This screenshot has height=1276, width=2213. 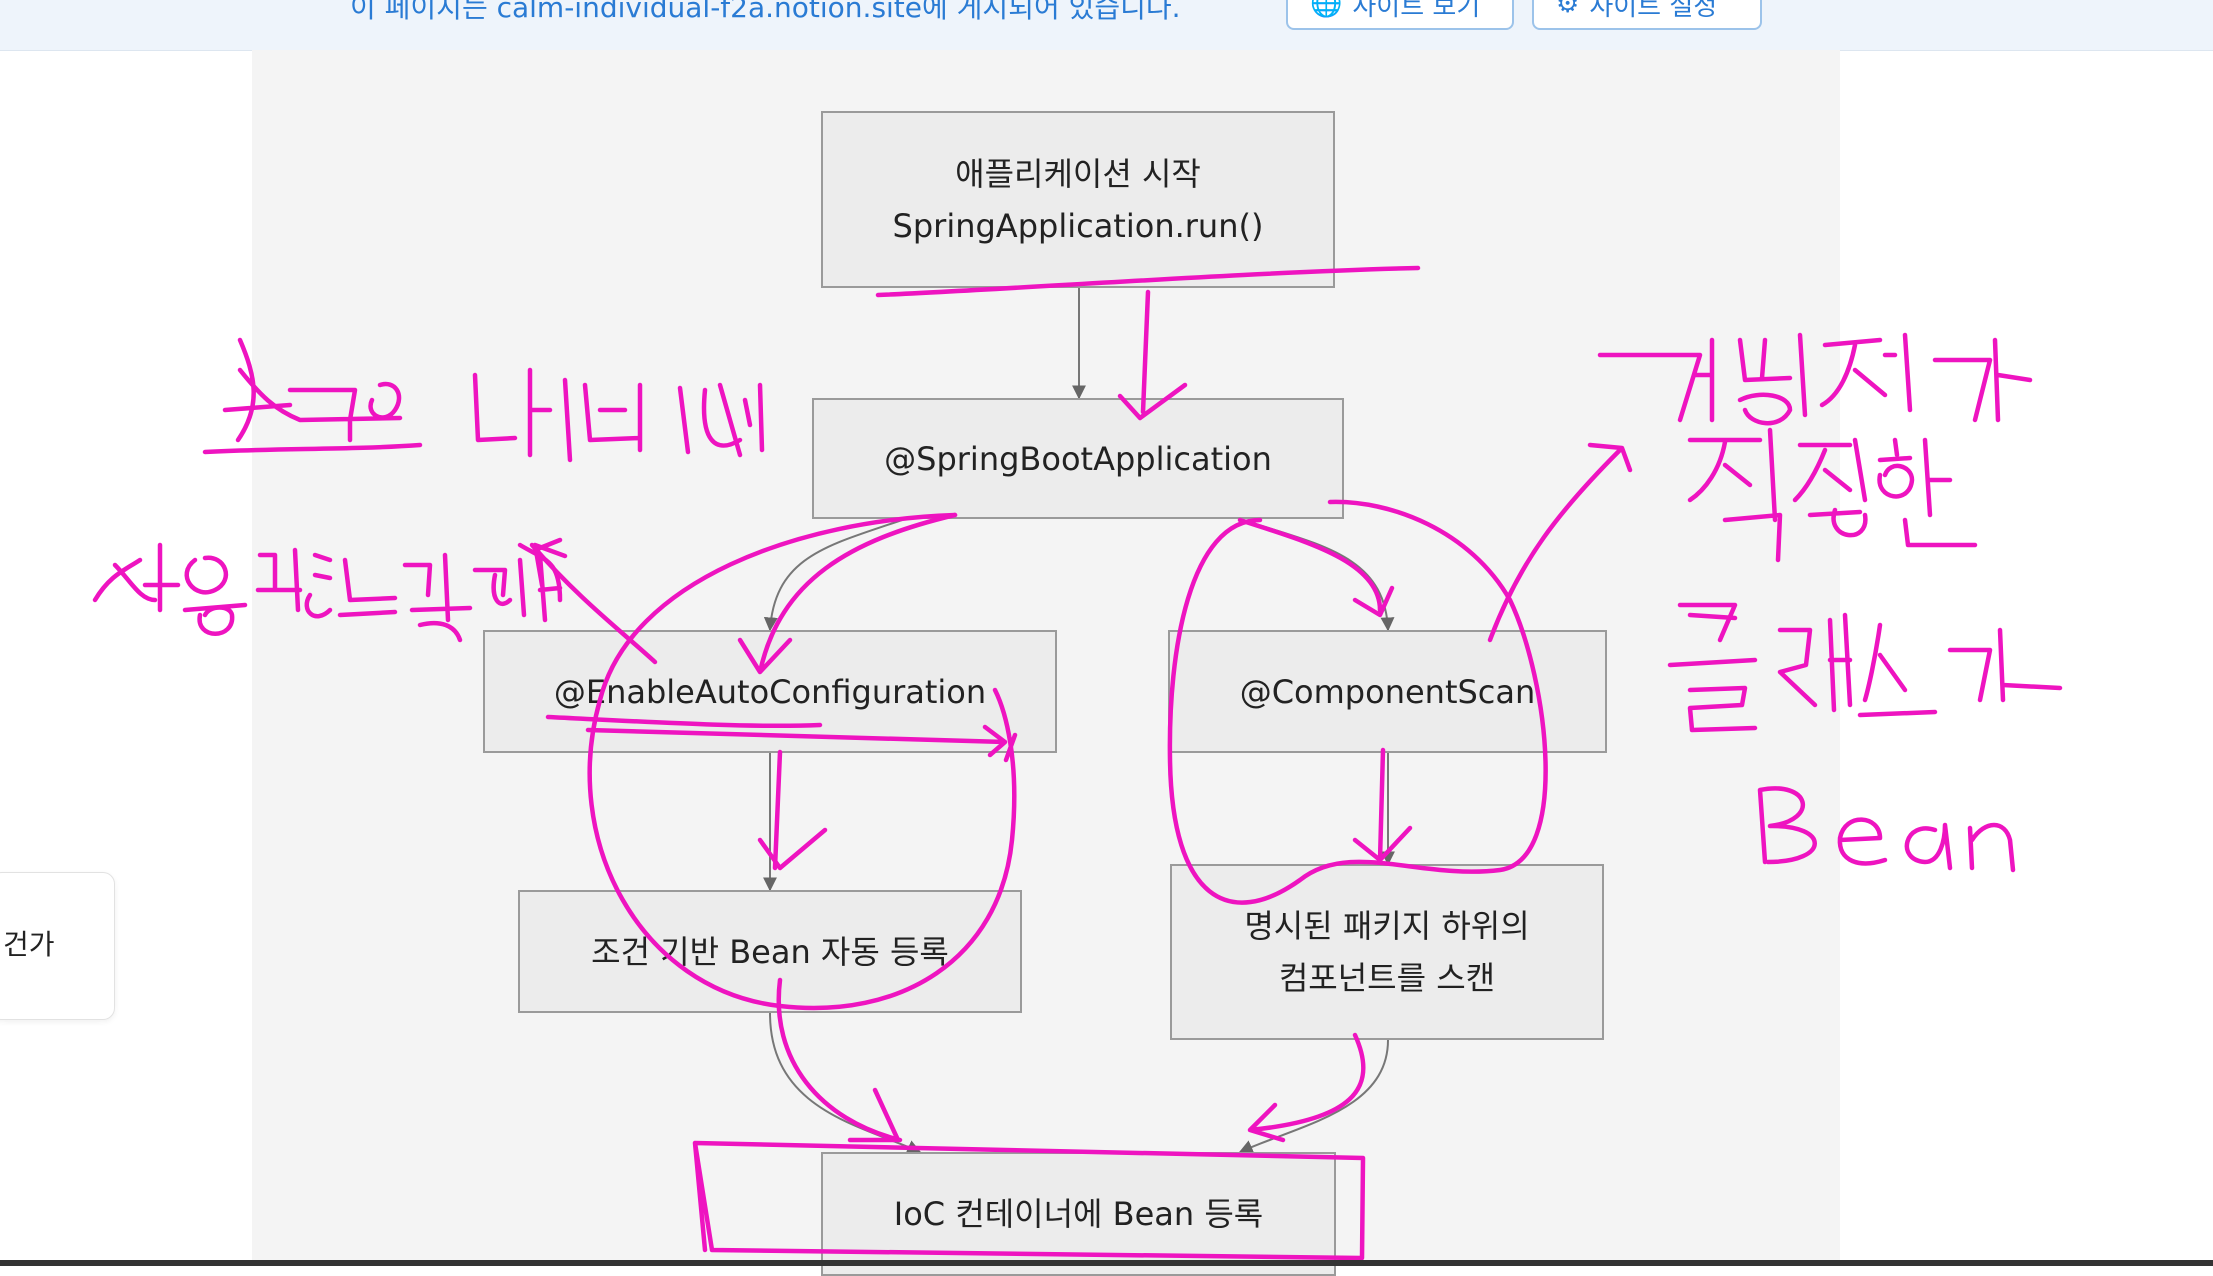 I want to click on side-card-text: 건가, so click(x=29, y=944).